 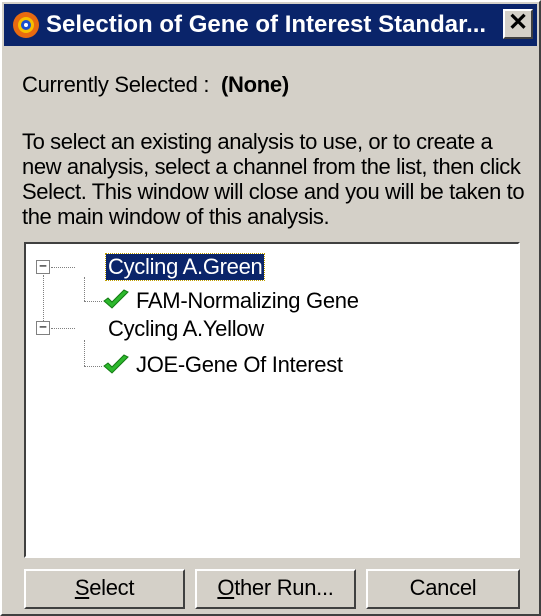 I want to click on close-button: ✕, so click(x=518, y=24).